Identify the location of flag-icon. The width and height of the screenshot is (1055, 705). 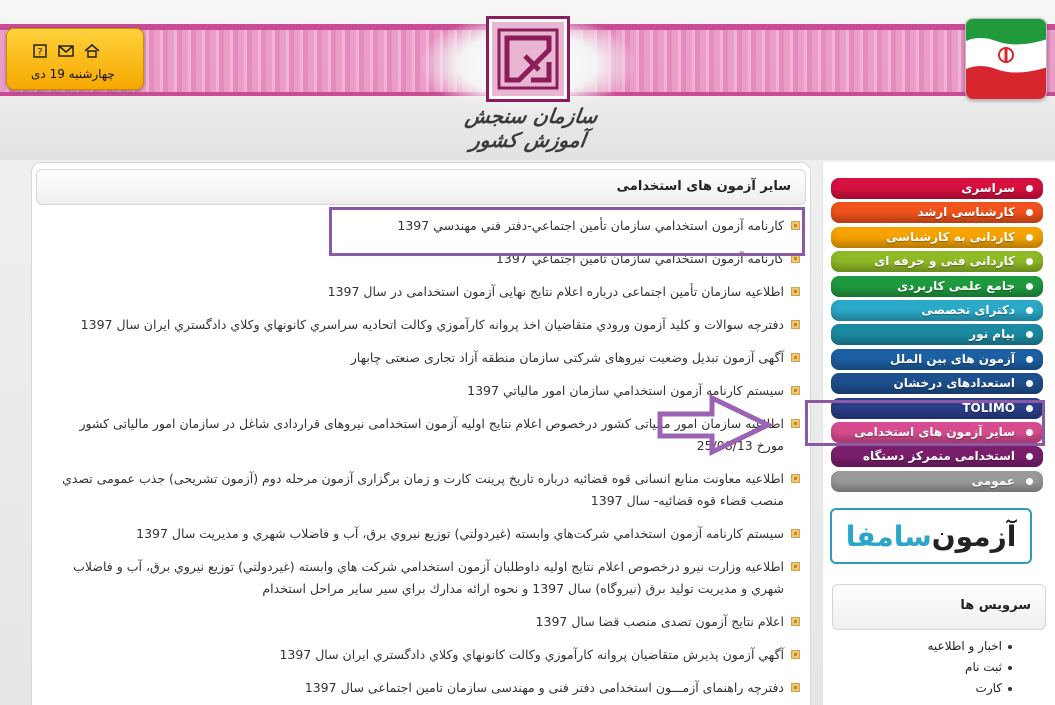
(1006, 59).